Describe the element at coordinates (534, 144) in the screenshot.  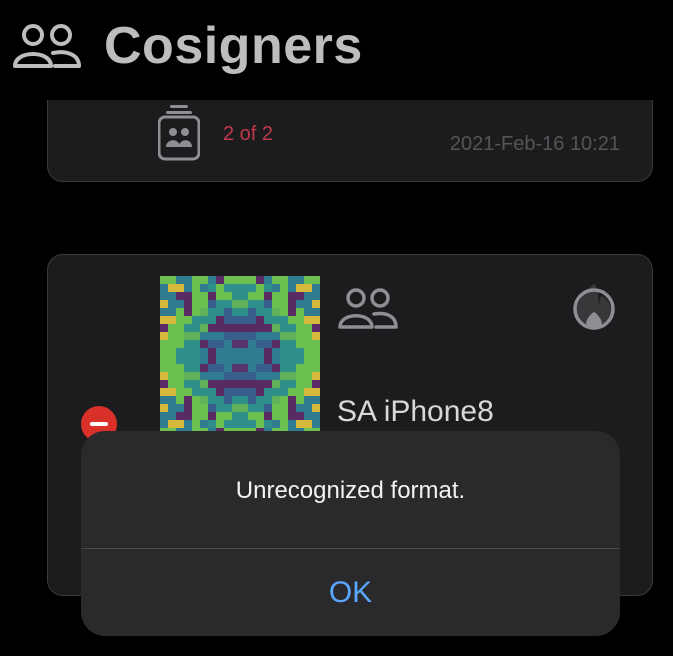
I see `timestamp: 2021-Feb-16 10:21` at that location.